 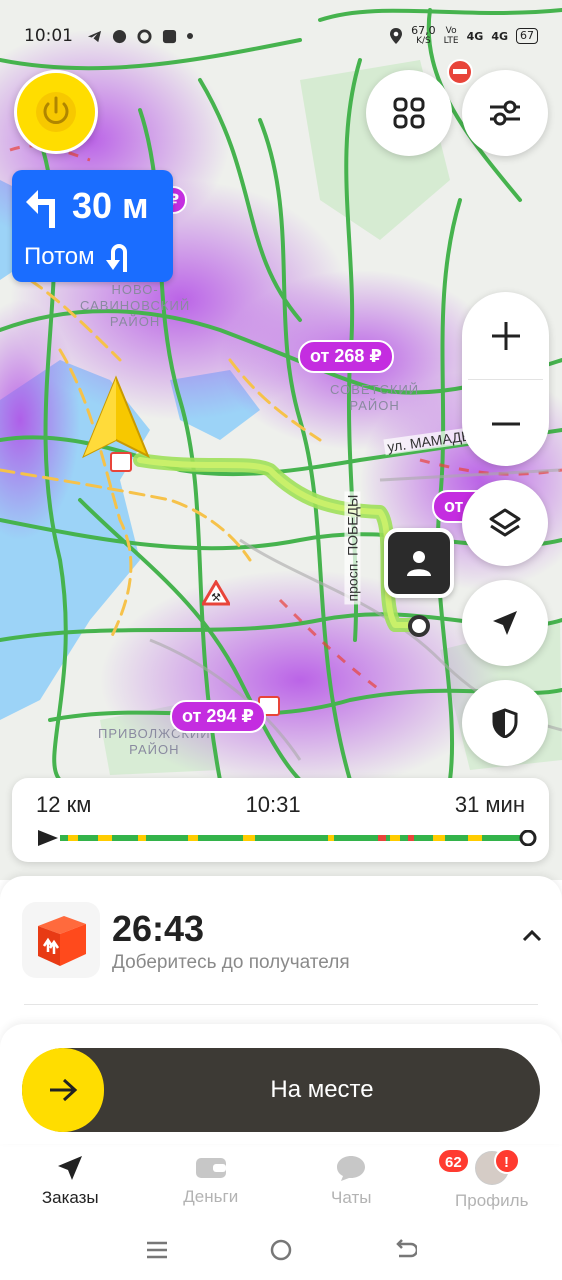 I want to click on order-summary: 26:43 Доберитесь до получателя, so click(x=282, y=942).